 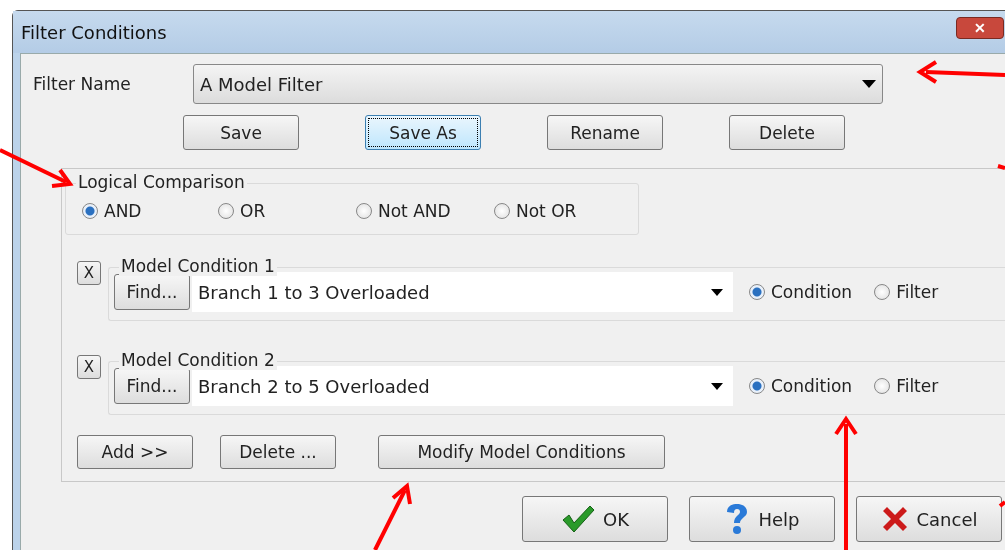 I want to click on window-title: Filter Conditions, so click(x=94, y=32).